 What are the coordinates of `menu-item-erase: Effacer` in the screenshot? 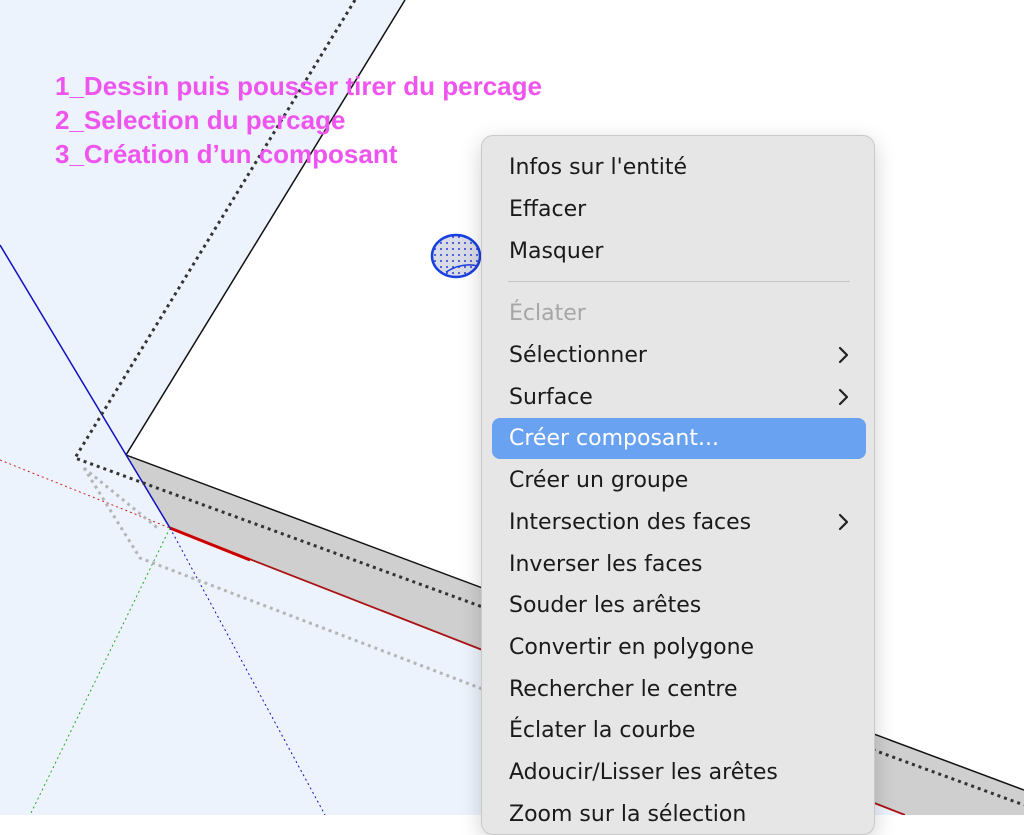 It's located at (679, 209).